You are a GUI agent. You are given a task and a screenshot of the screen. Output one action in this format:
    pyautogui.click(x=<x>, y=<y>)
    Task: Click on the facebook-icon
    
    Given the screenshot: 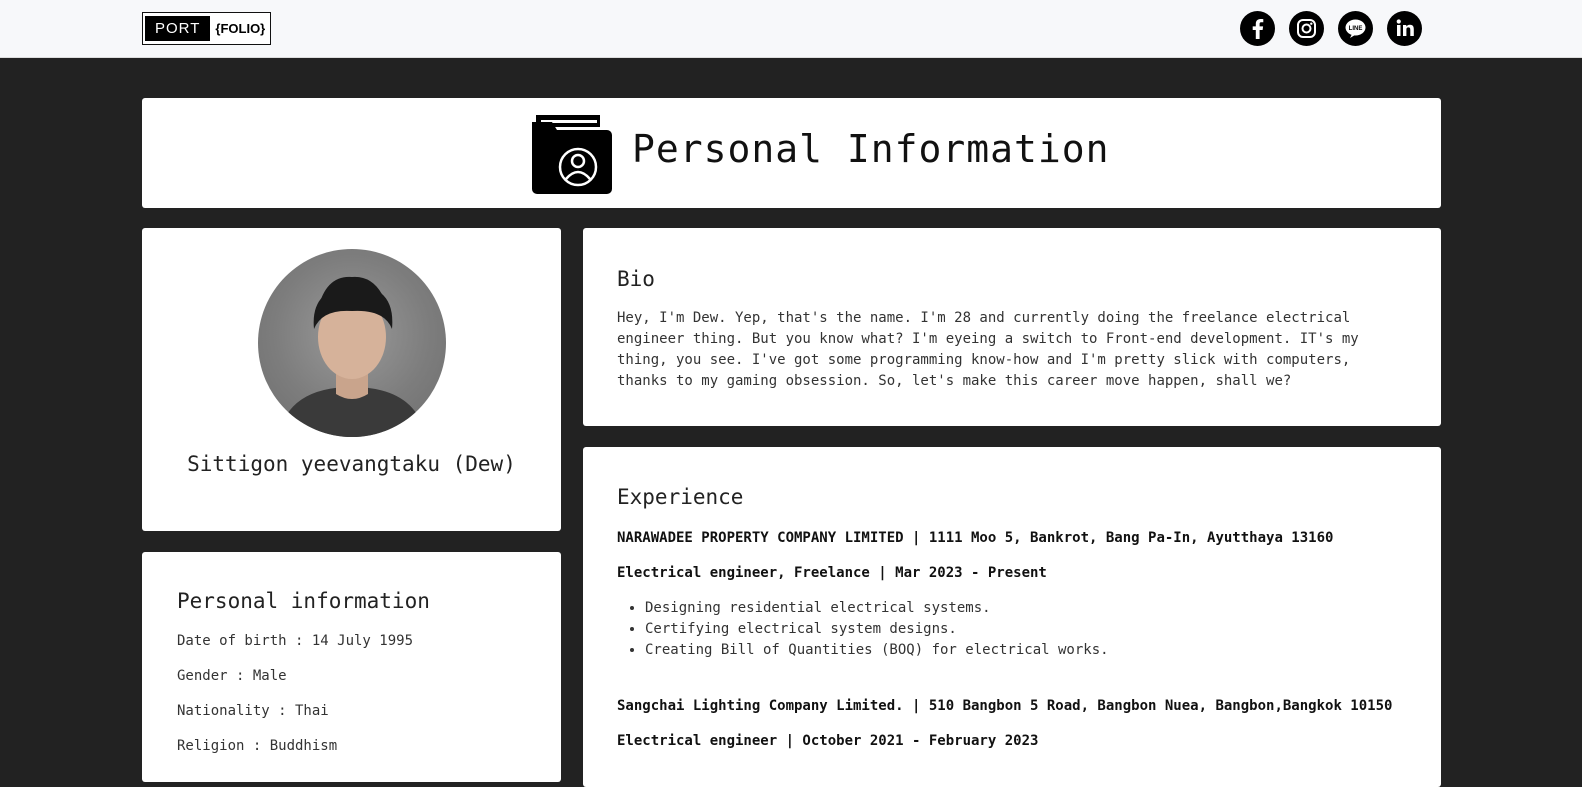 What is the action you would take?
    pyautogui.click(x=1257, y=28)
    